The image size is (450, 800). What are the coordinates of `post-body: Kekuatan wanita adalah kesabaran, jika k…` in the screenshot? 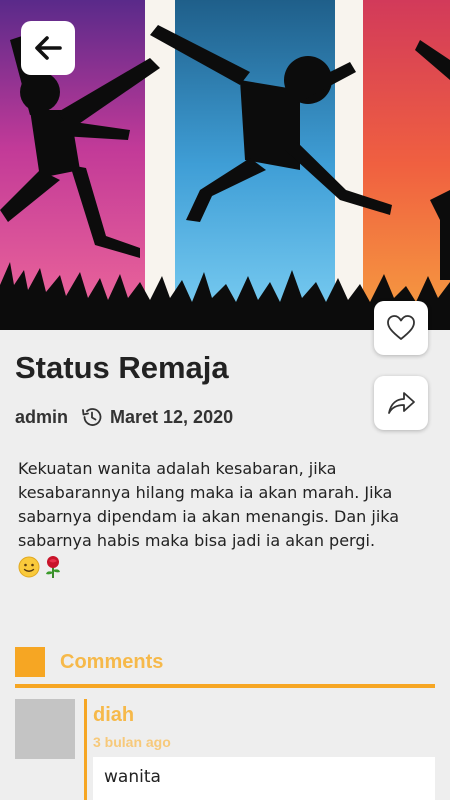 It's located at (223, 518).